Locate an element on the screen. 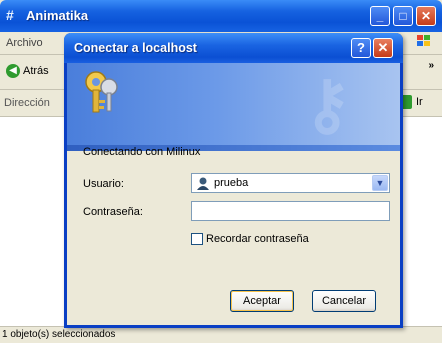 Image resolution: width=448 pixels, height=343 pixels. dialog-title: Conectar a localhost is located at coordinates (135, 48).